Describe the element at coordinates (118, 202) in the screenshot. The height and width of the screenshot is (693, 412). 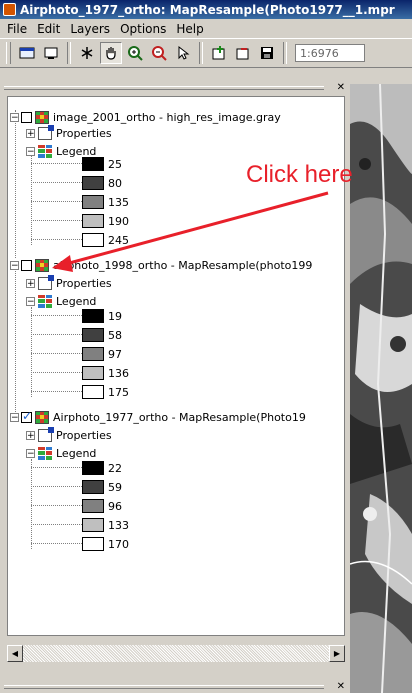
I see `legend-value: 135` at that location.